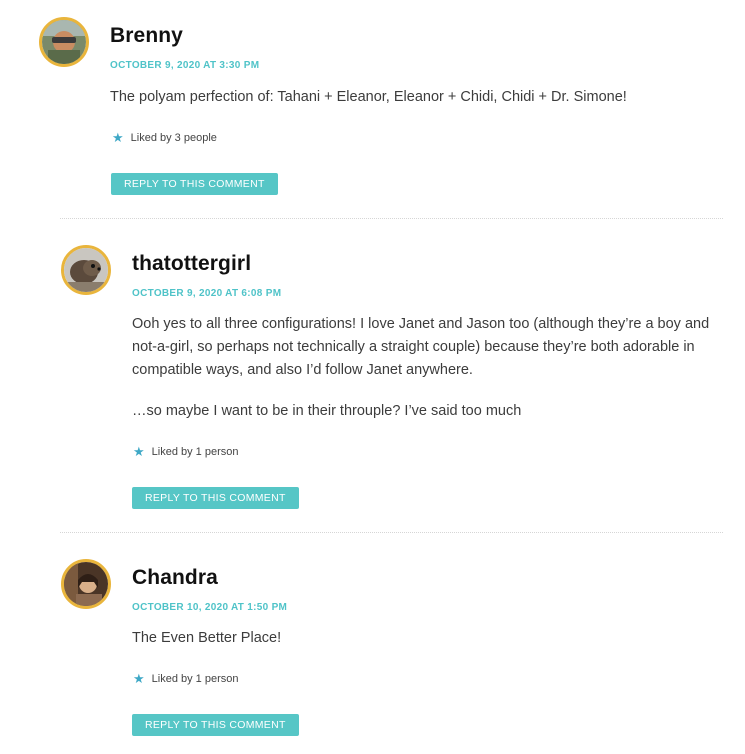 Image resolution: width=745 pixels, height=754 pixels. Describe the element at coordinates (424, 647) in the screenshot. I see `comment-body: The Even Better Place!` at that location.